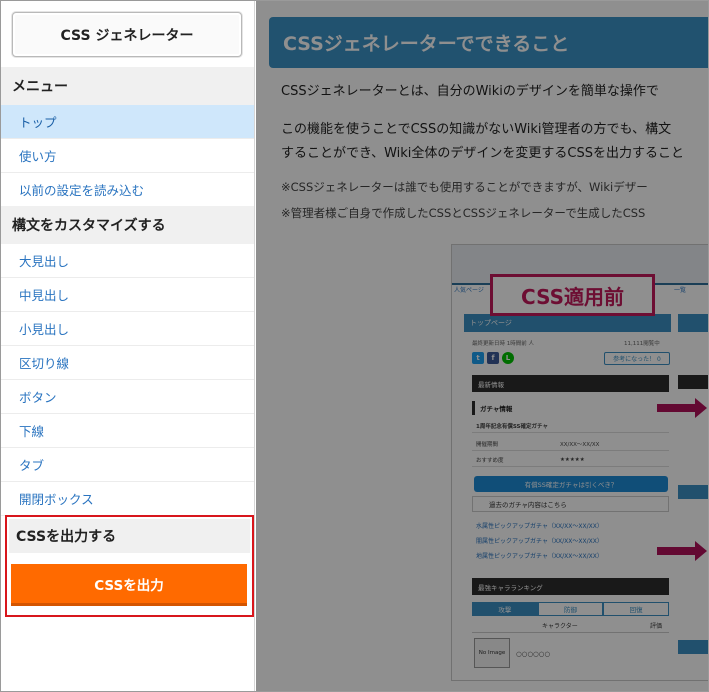 Image resolution: width=709 pixels, height=692 pixels. Describe the element at coordinates (129, 536) in the screenshot. I see `css-output-heading: CSSを出力する` at that location.